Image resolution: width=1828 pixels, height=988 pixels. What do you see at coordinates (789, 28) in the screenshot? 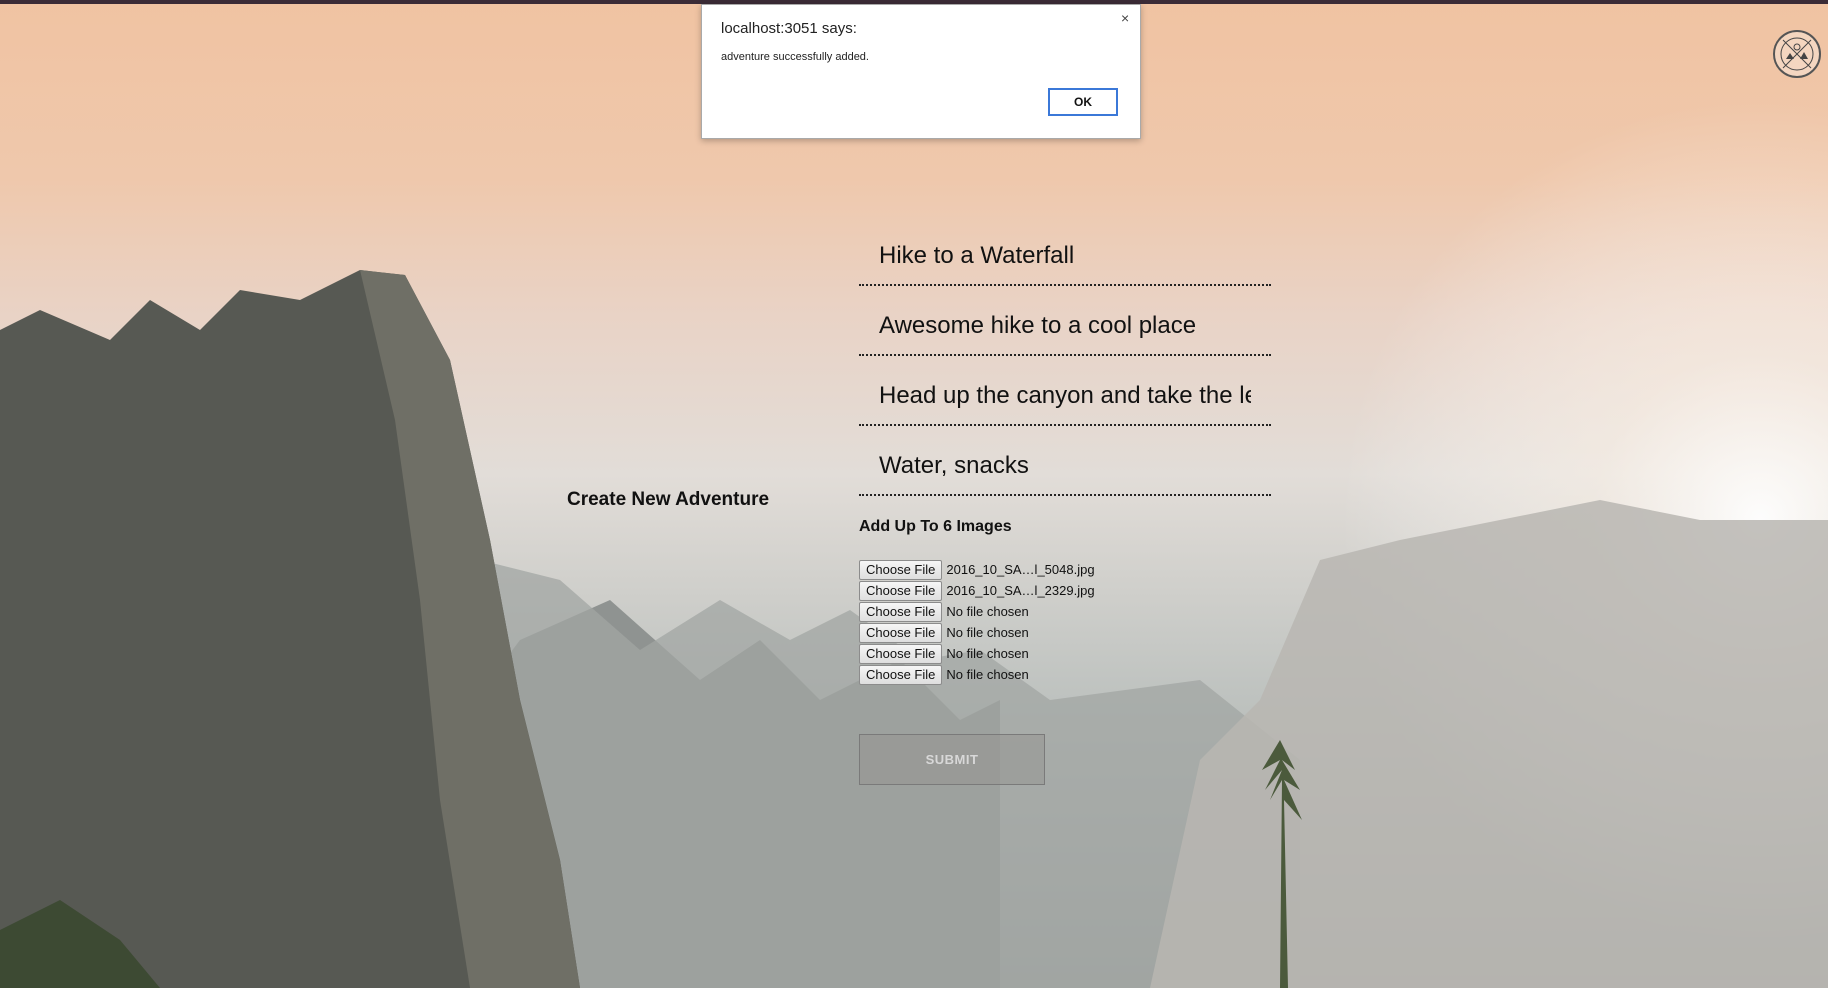
I see `dialog-title: localhost:3051 says:` at bounding box center [789, 28].